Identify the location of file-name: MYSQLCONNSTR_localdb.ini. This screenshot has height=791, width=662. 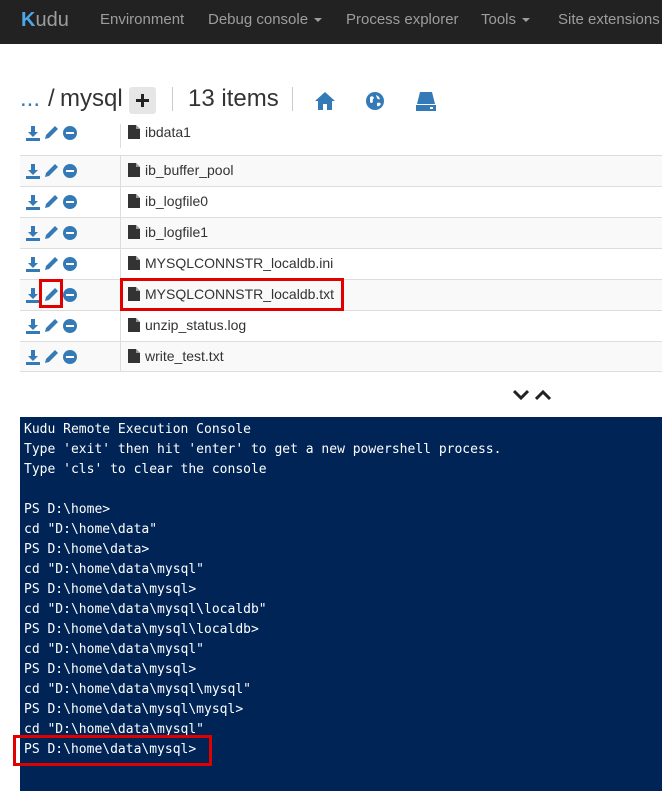
(239, 263).